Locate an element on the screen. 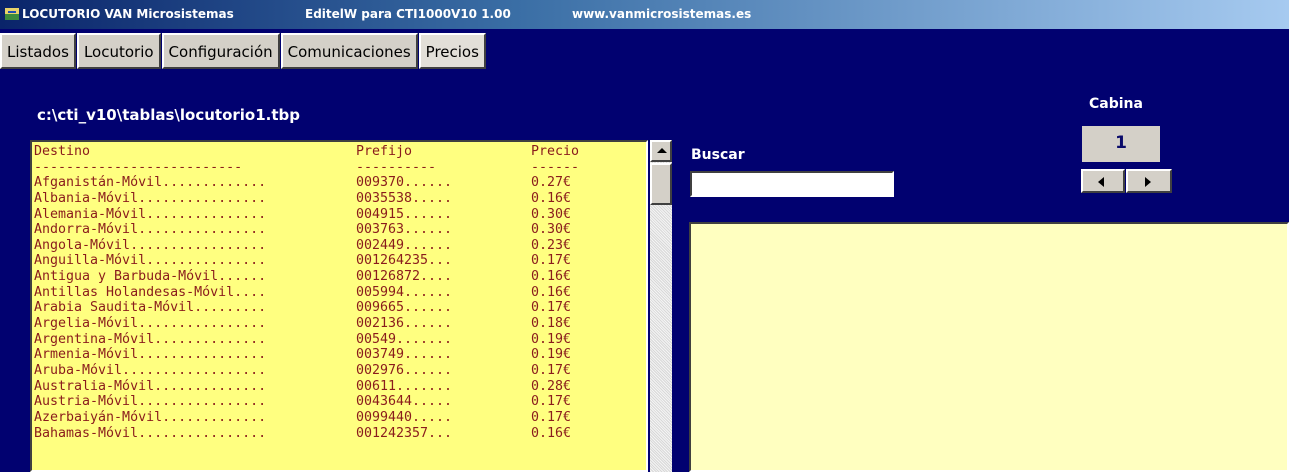  precio-cell: 0.27€ is located at coordinates (551, 183).